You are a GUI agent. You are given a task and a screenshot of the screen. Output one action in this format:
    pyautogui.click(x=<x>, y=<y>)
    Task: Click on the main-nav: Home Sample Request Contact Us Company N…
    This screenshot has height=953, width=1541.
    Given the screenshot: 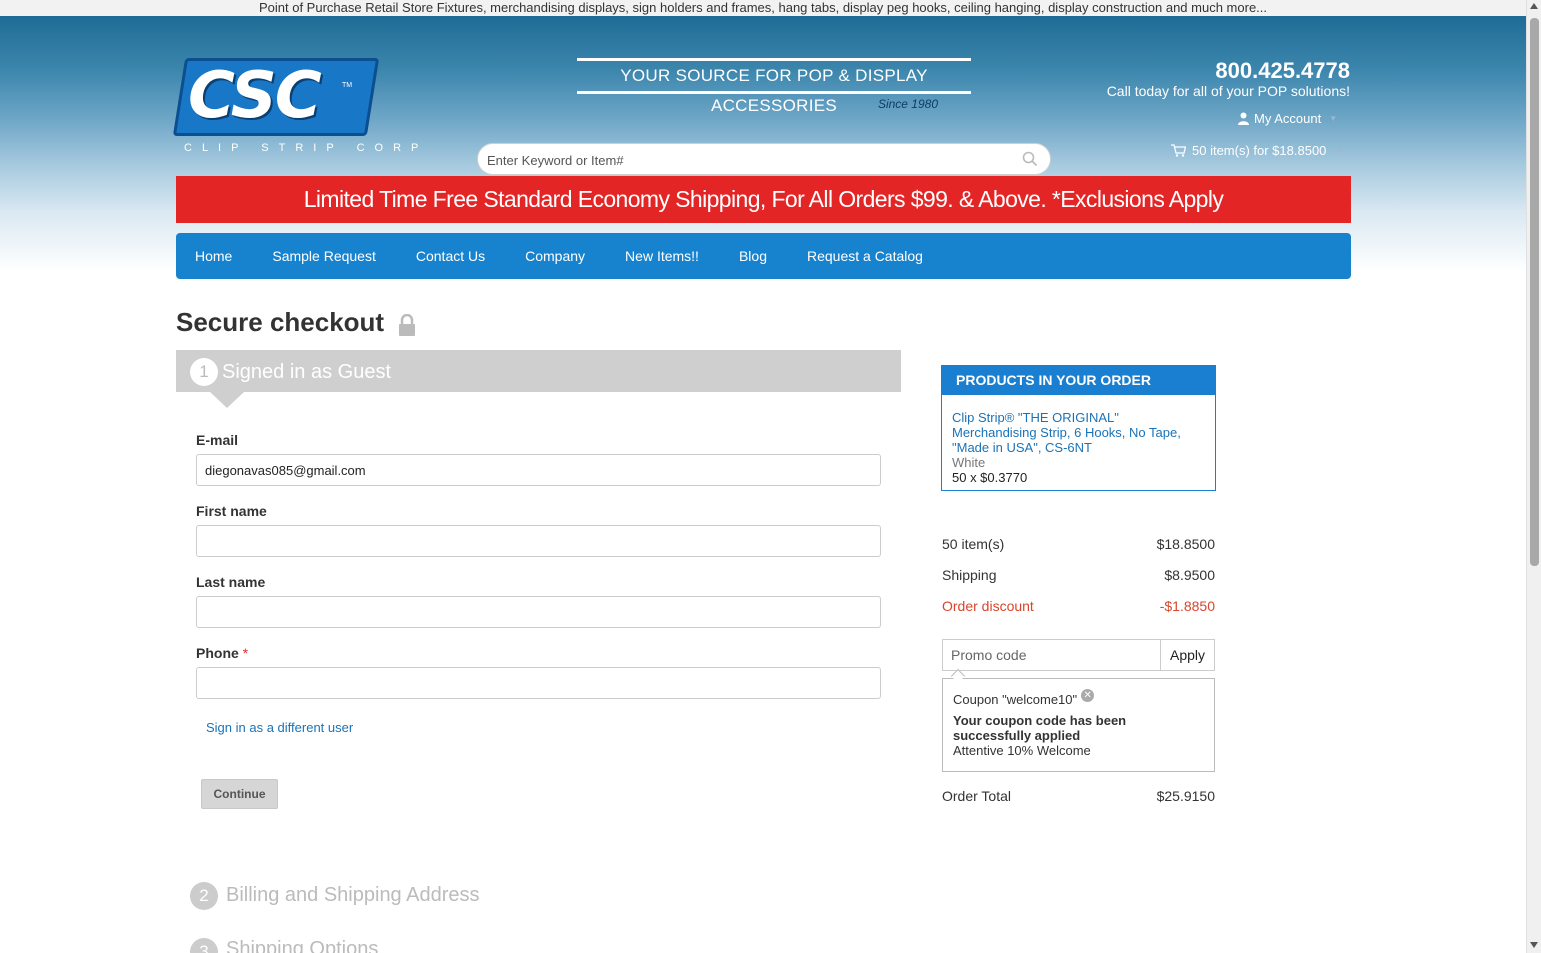 What is the action you would take?
    pyautogui.click(x=763, y=256)
    